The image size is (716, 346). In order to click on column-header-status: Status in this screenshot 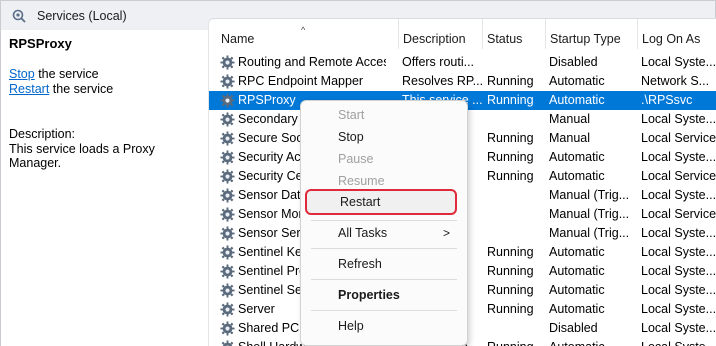, I will do `click(513, 34)`.